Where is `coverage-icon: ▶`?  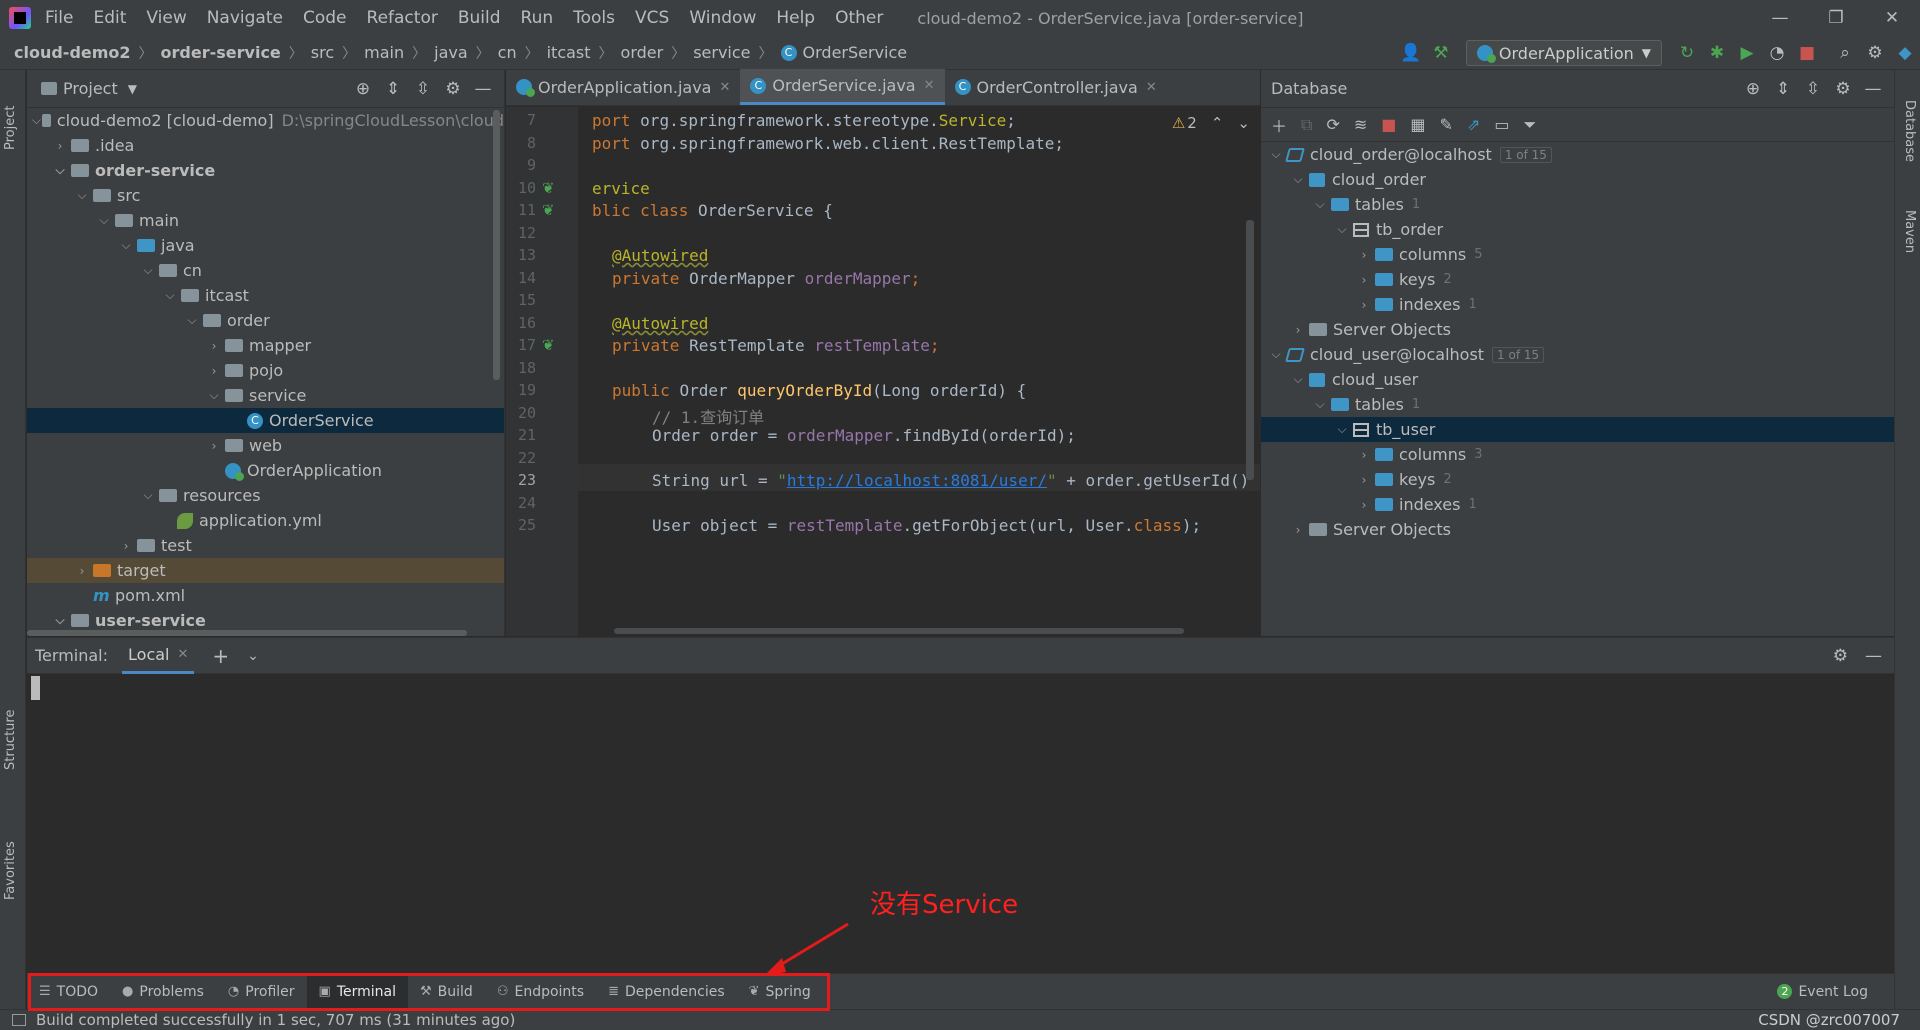 coverage-icon: ▶ is located at coordinates (1747, 53).